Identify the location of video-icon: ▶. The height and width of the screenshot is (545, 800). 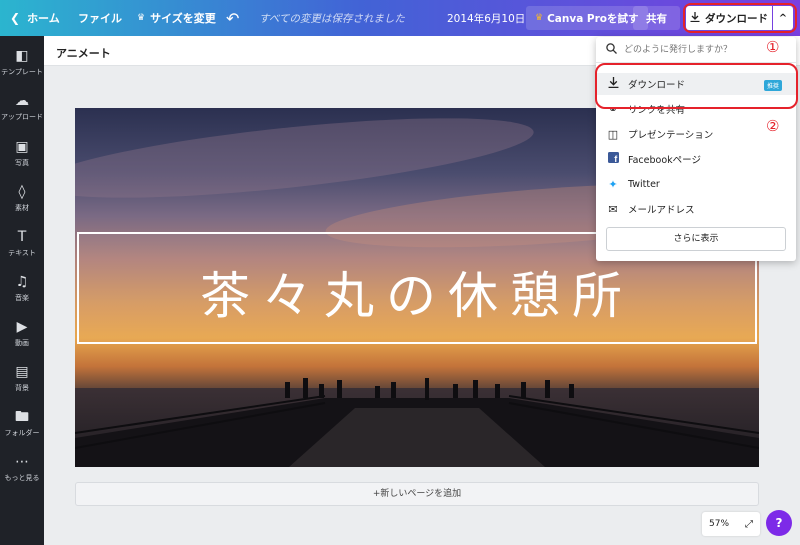
(22, 327).